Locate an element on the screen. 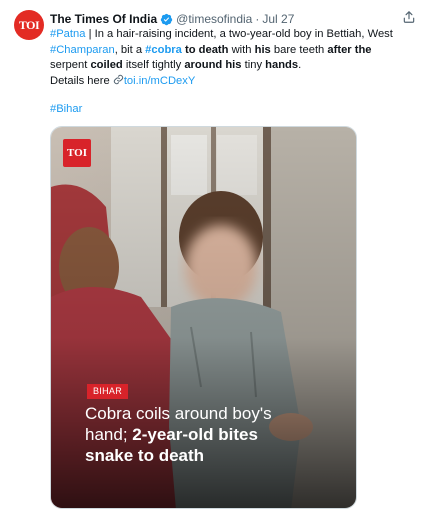  tweet-text-segment-7: his is located at coordinates (262, 49).